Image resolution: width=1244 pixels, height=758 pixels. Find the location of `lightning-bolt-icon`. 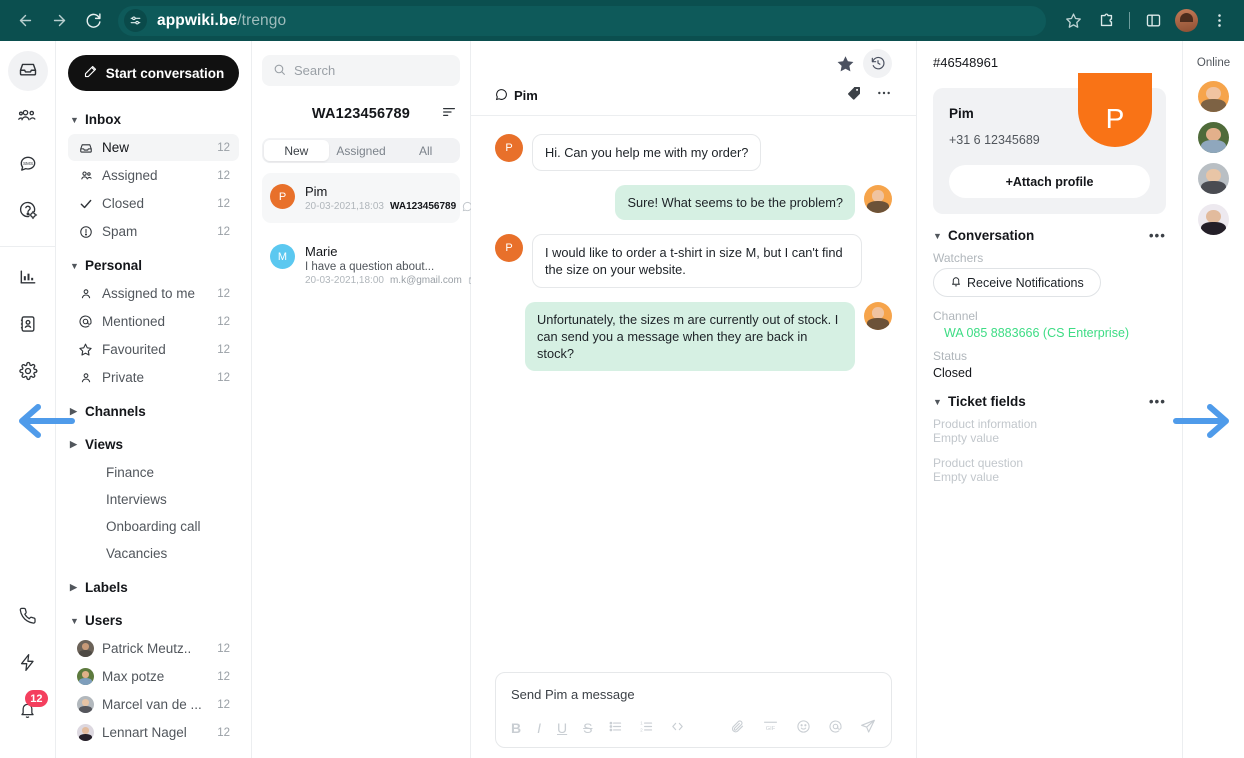

lightning-bolt-icon is located at coordinates (27, 665).